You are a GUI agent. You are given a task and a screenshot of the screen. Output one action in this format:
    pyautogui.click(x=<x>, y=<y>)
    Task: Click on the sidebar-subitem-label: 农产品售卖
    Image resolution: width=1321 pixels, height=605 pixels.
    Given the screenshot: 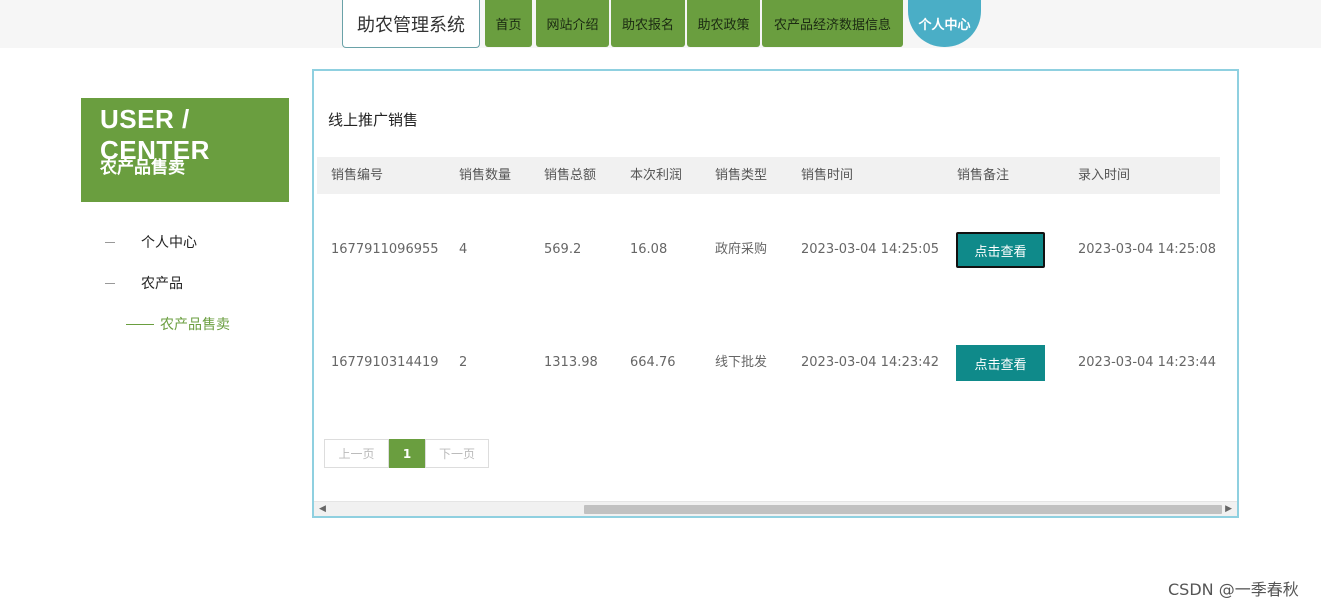 What is the action you would take?
    pyautogui.click(x=195, y=325)
    